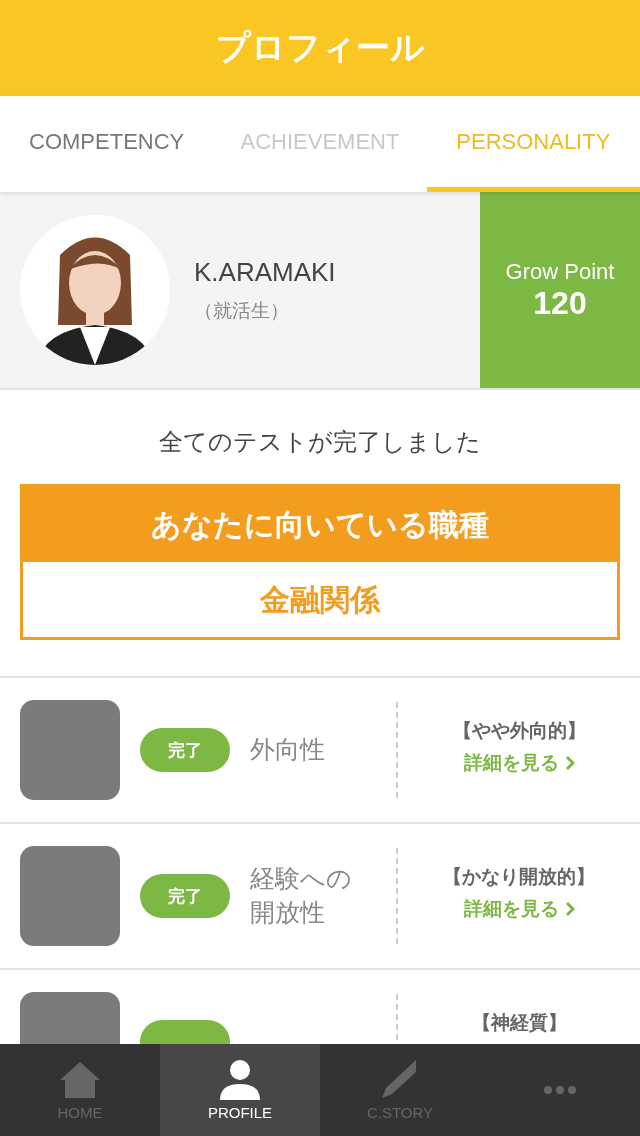 This screenshot has height=1136, width=640. I want to click on more-icon, so click(560, 1090).